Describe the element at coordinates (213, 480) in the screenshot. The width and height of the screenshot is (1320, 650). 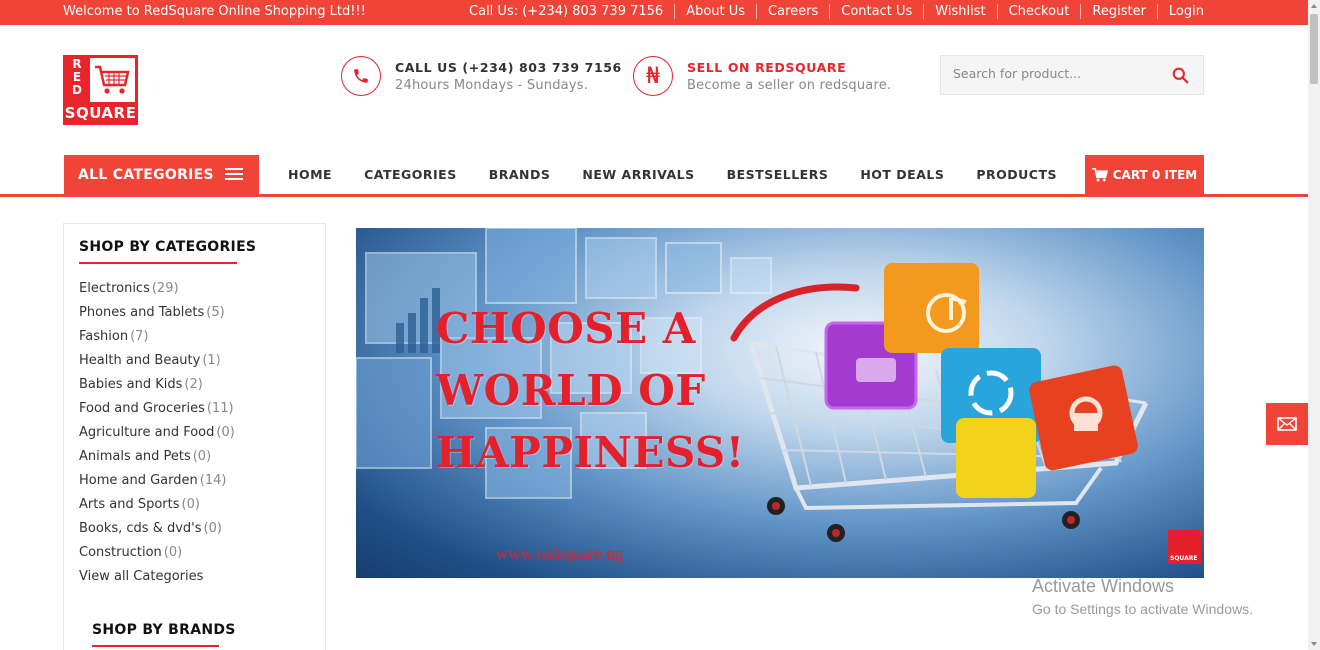
I see `category-count: (14)` at that location.